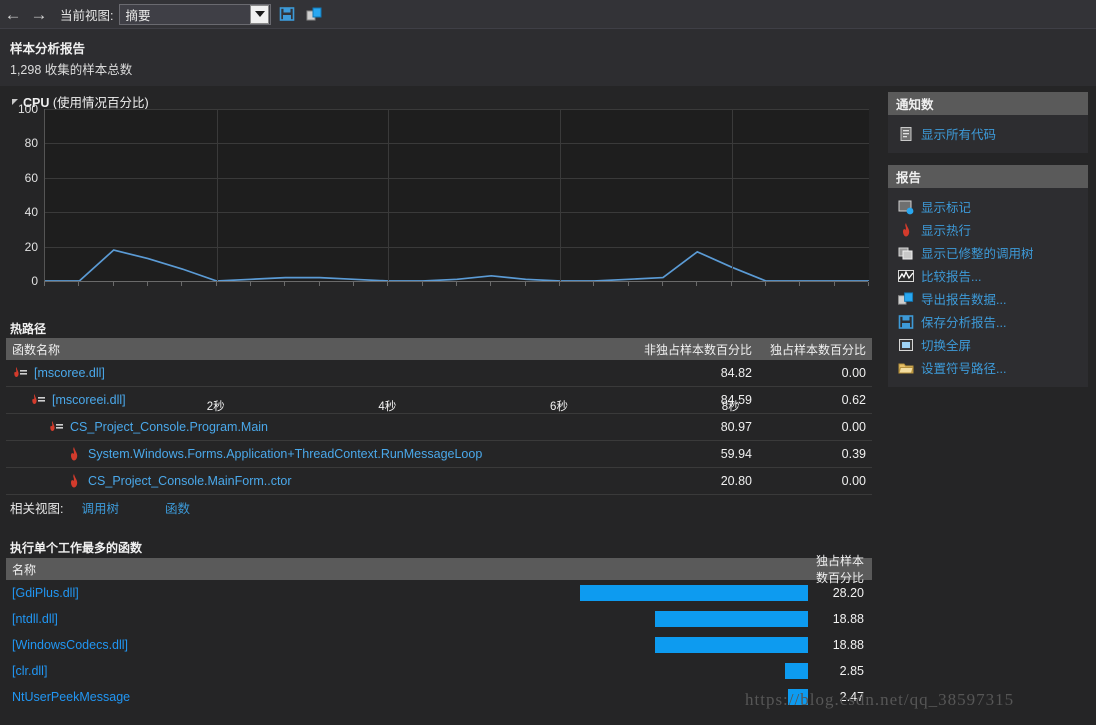 This screenshot has height=725, width=1096. What do you see at coordinates (853, 373) in the screenshot?
I see `exclusive-percent-cell: 0.00` at bounding box center [853, 373].